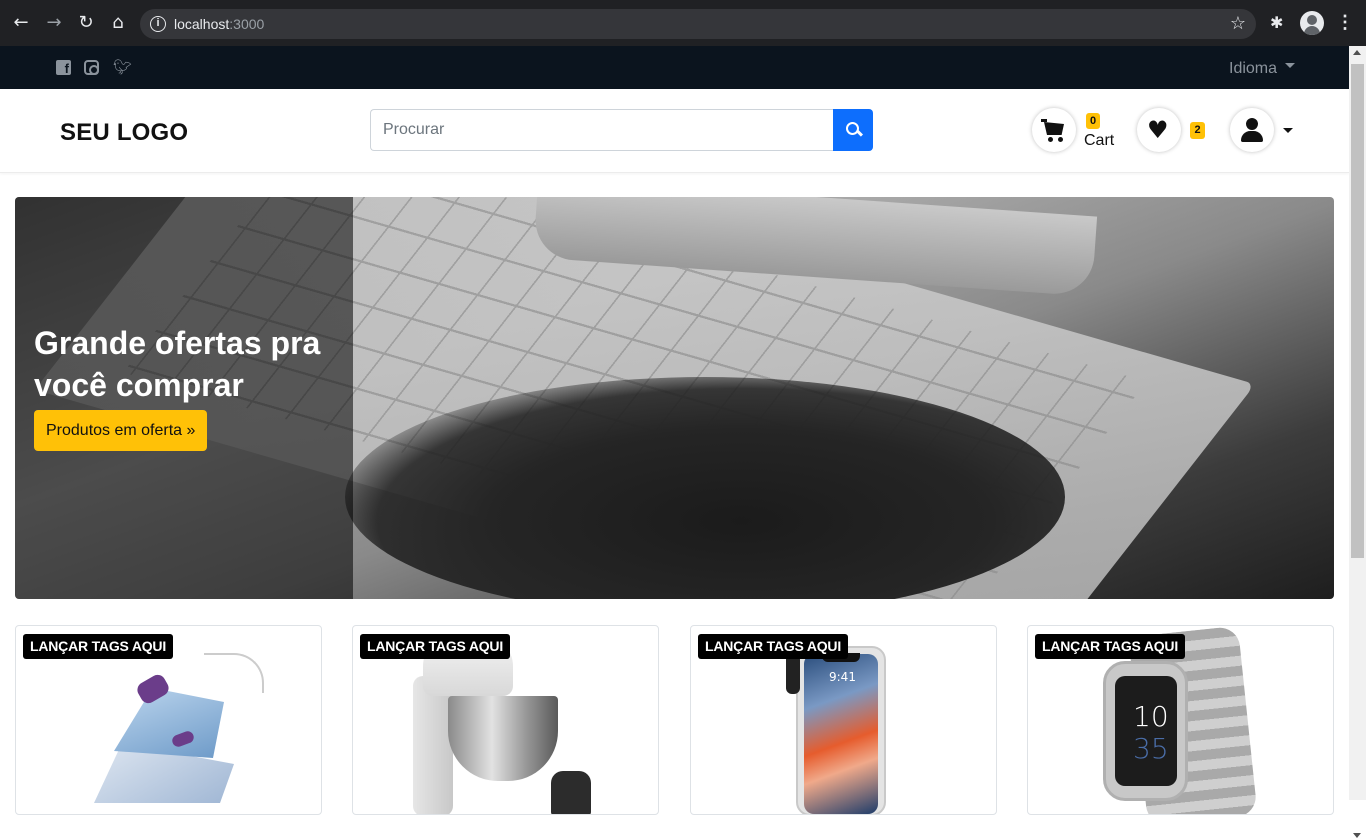 Image resolution: width=1366 pixels, height=838 pixels. I want to click on site-header: SEU LOGO ♥, so click(674, 131).